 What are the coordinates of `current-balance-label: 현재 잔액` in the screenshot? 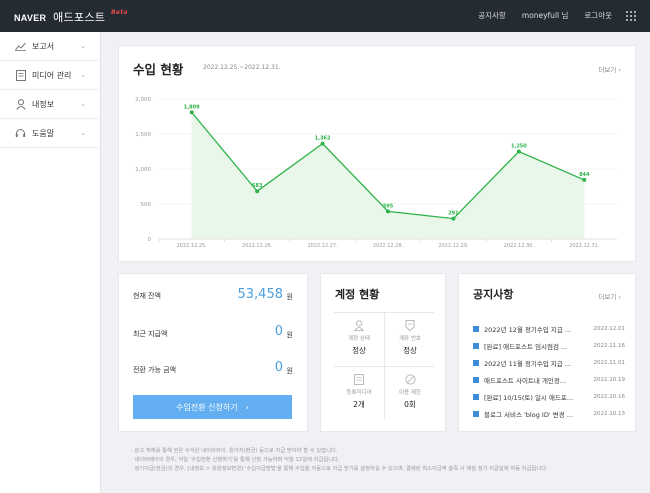 It's located at (147, 296).